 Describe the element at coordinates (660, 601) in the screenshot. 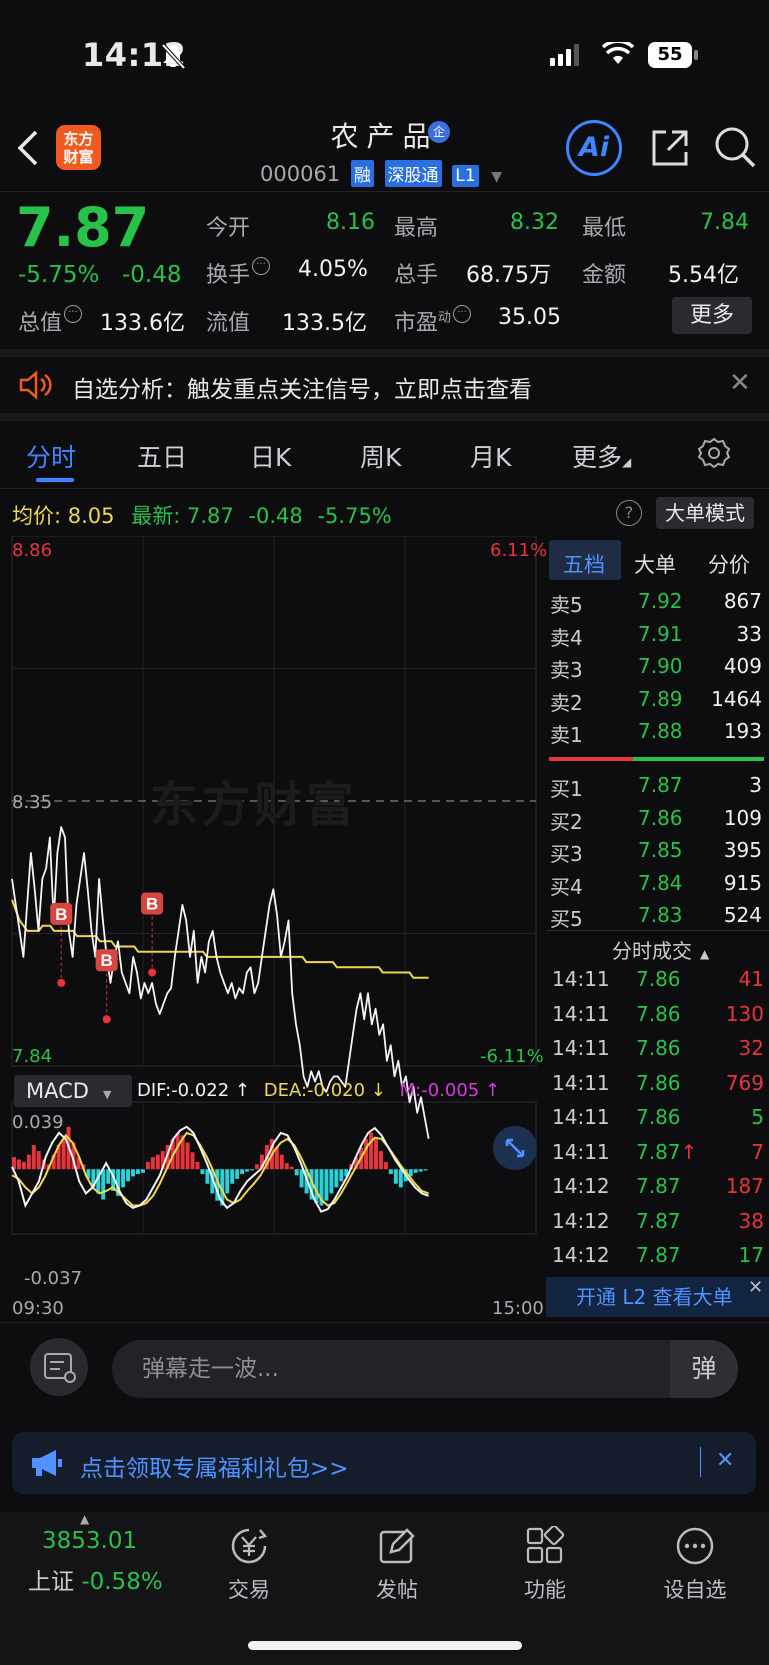

I see `asks-level-price: 7.92` at that location.